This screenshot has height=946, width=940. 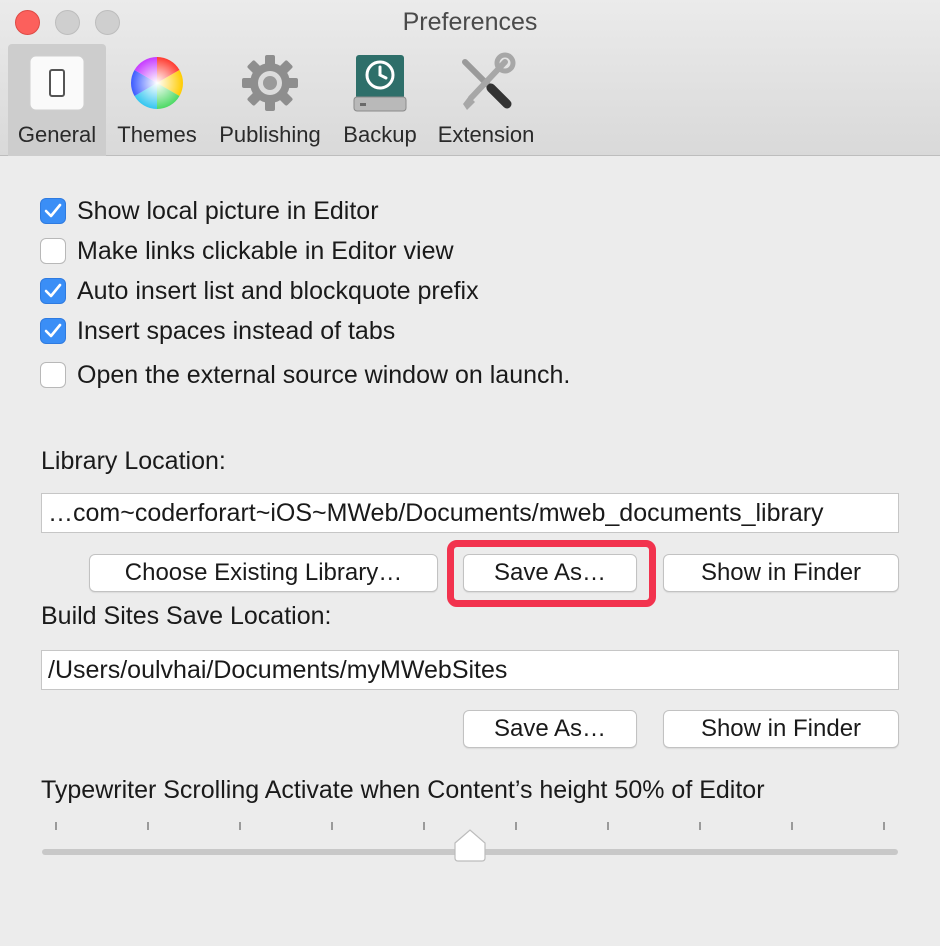 I want to click on general-switch-icon, so click(x=57, y=83).